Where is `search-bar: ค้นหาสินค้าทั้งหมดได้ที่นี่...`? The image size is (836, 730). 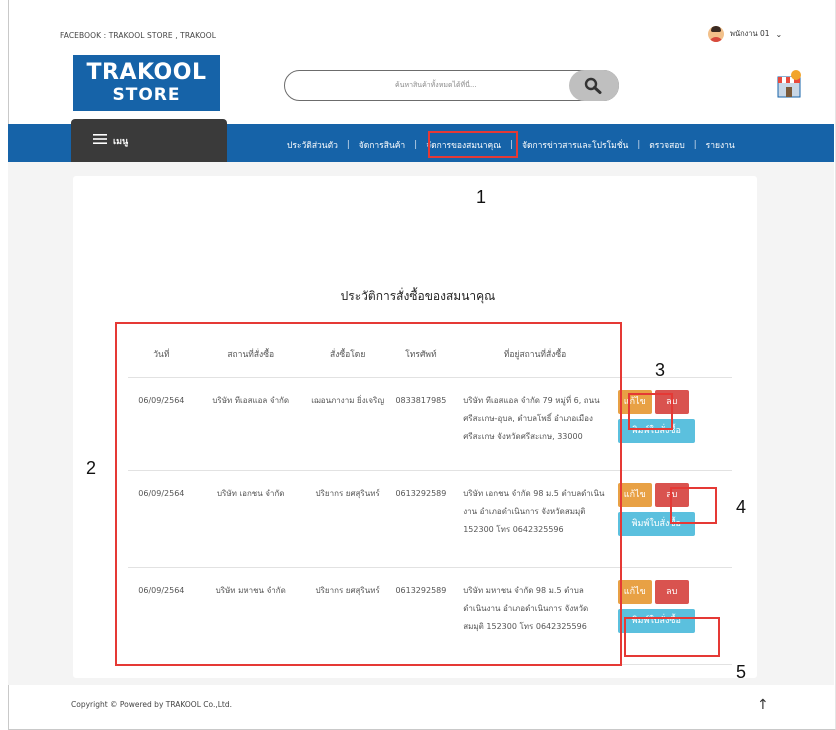
search-bar: ค้นหาสินค้าทั้งหมดได้ที่นี่... is located at coordinates (451, 85).